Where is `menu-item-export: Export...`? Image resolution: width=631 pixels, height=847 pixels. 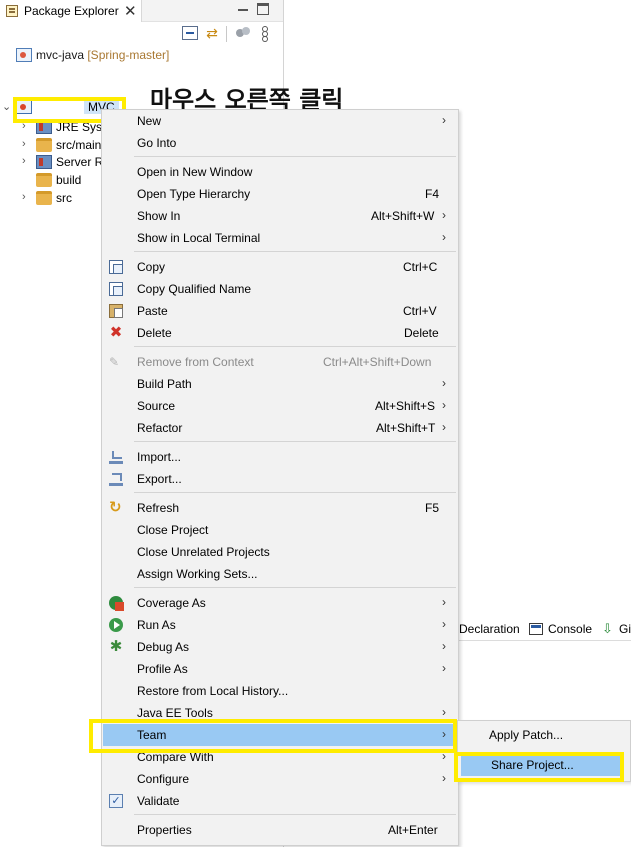 menu-item-export: Export... is located at coordinates (280, 479).